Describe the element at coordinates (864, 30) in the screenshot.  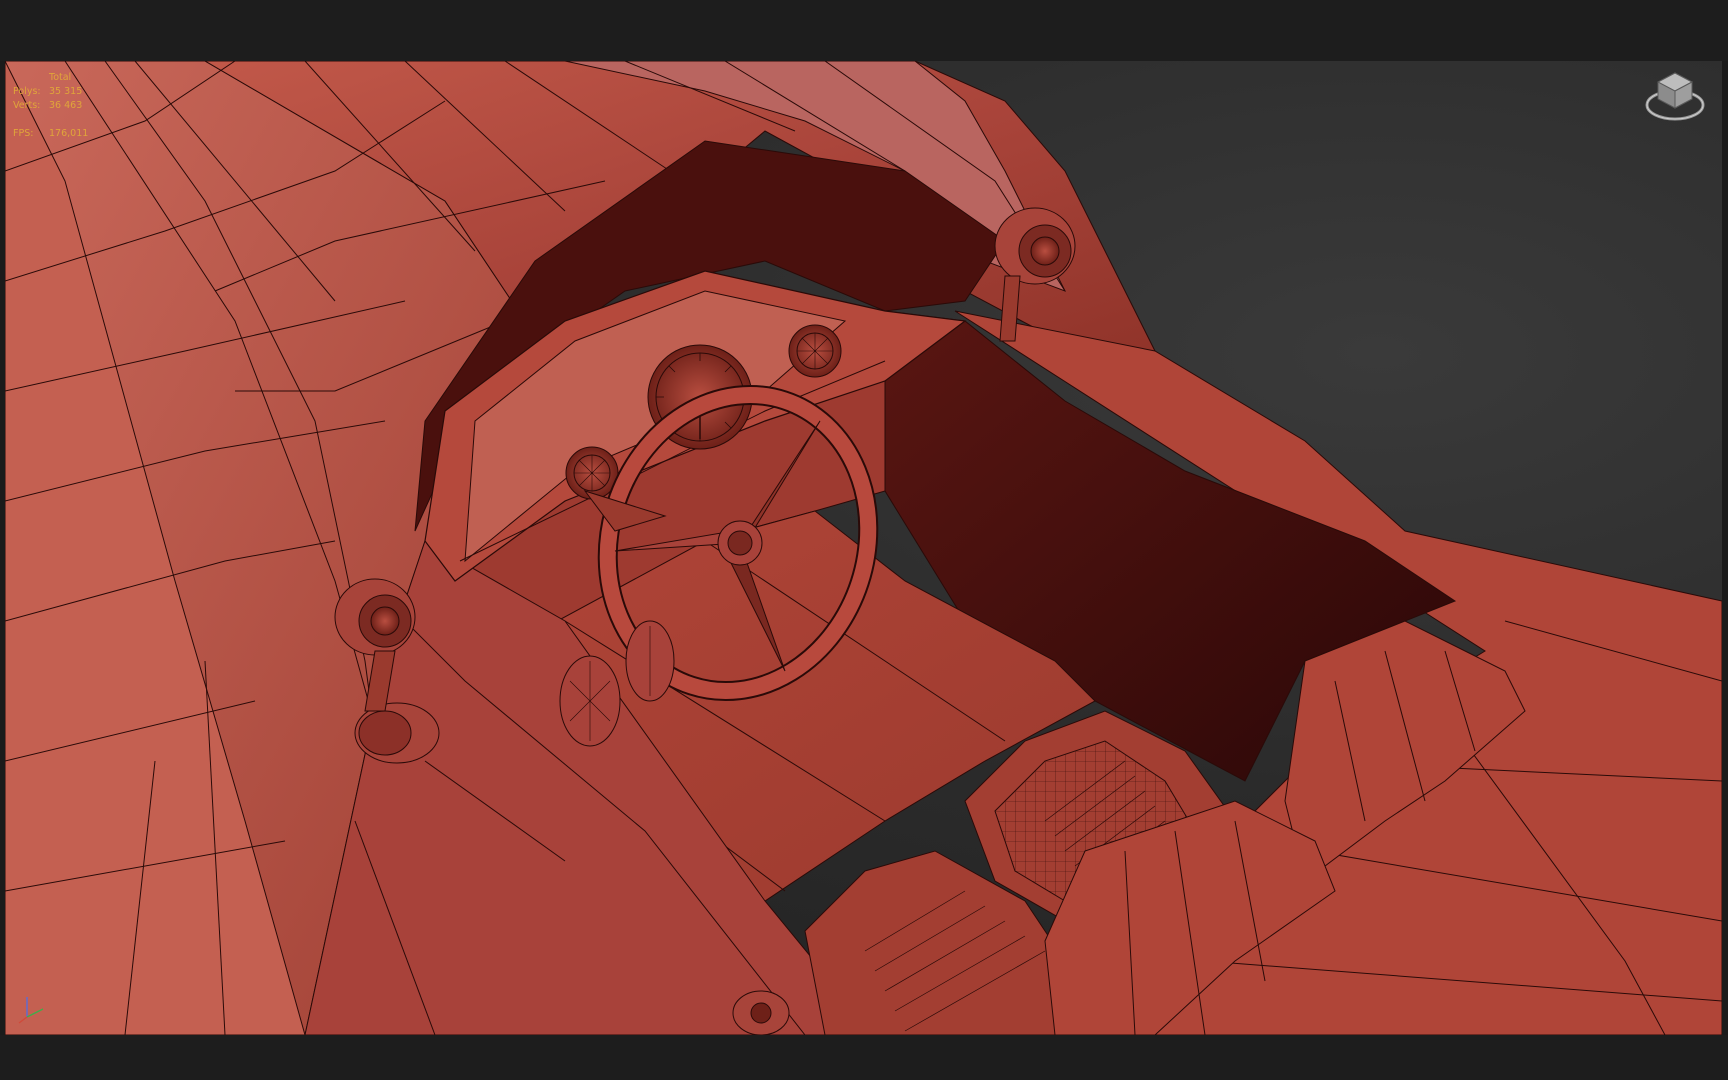
I see `letterbox-top` at that location.